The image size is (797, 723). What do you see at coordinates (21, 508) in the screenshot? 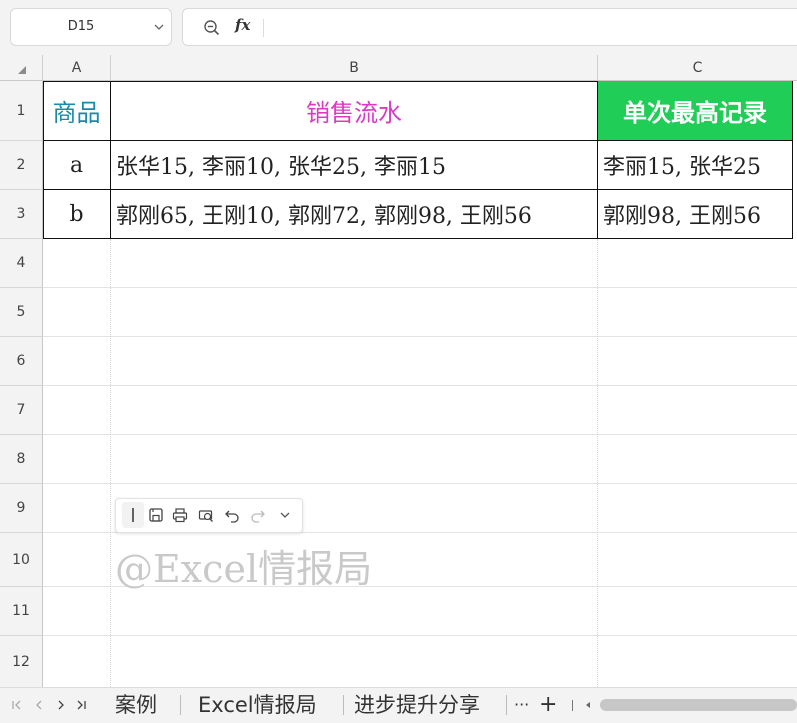
I see `row-header-9: 9` at bounding box center [21, 508].